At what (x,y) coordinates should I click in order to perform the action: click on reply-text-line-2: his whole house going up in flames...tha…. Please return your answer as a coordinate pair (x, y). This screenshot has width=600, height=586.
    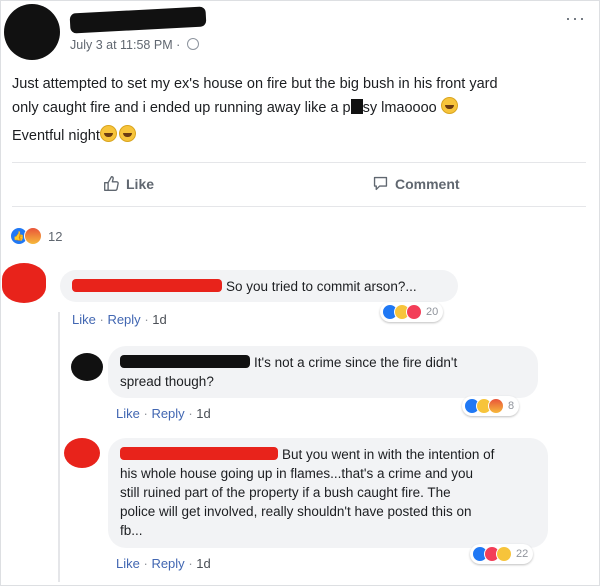
    Looking at the image, I should click on (297, 473).